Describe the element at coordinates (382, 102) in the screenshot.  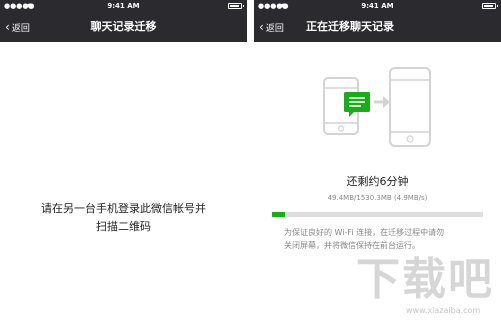
I see `arrow-right-icon` at that location.